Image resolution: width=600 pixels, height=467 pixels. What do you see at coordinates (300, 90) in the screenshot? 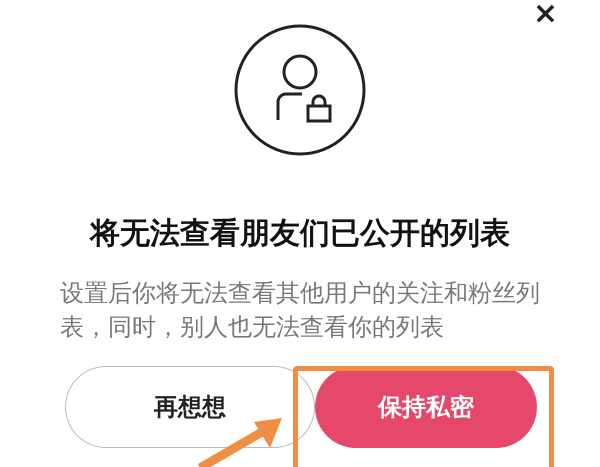
I see `private-account-icon` at bounding box center [300, 90].